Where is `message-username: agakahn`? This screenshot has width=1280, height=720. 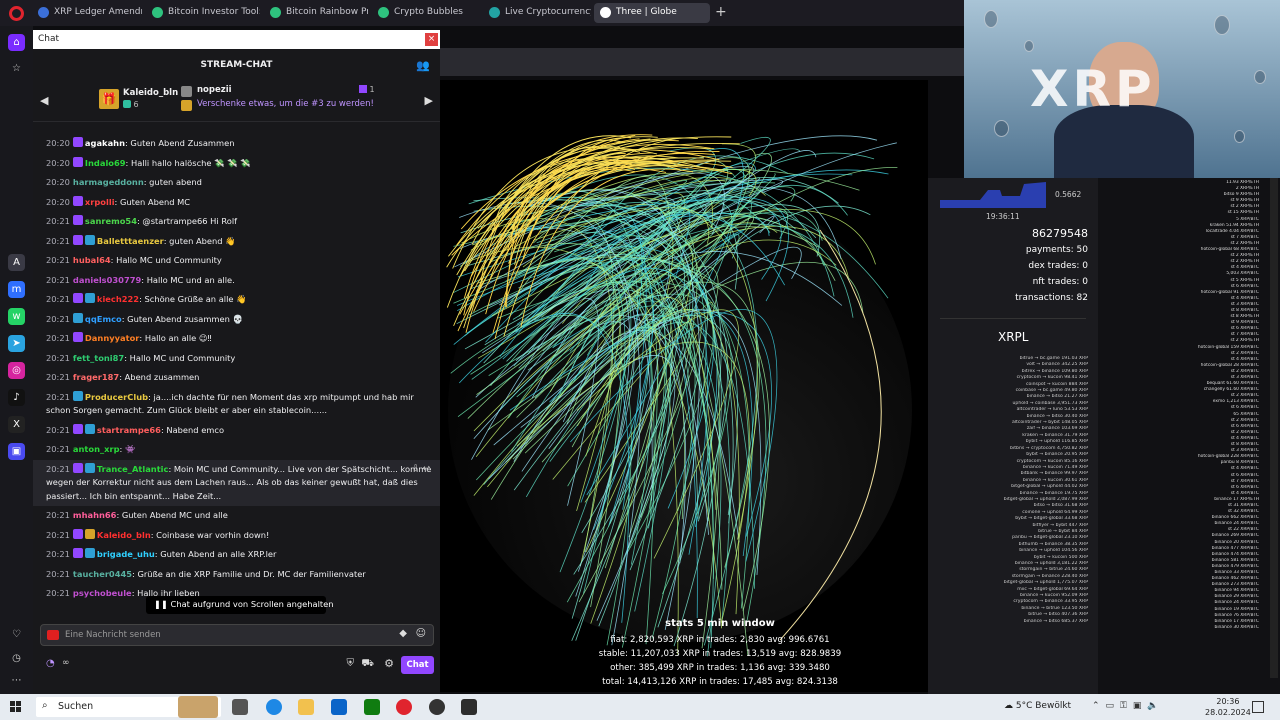
message-username: agakahn is located at coordinates (105, 143).